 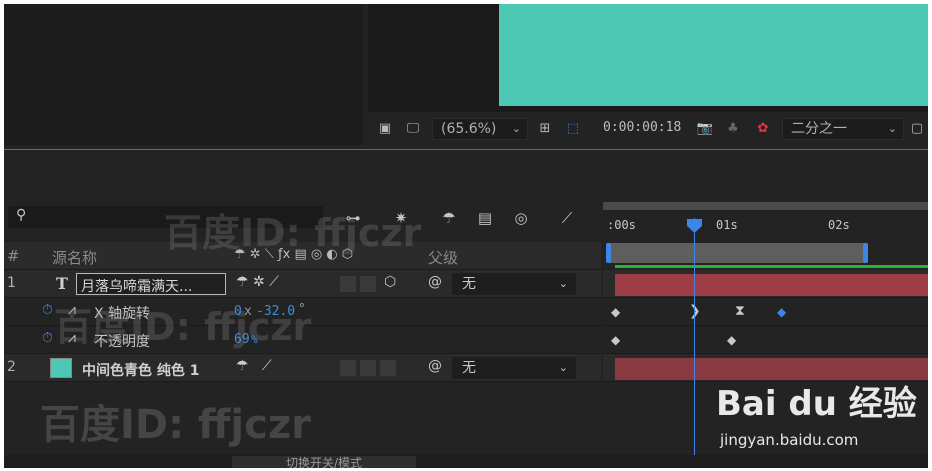 What do you see at coordinates (819, 129) in the screenshot?
I see `resolution-value: 二分之一` at bounding box center [819, 129].